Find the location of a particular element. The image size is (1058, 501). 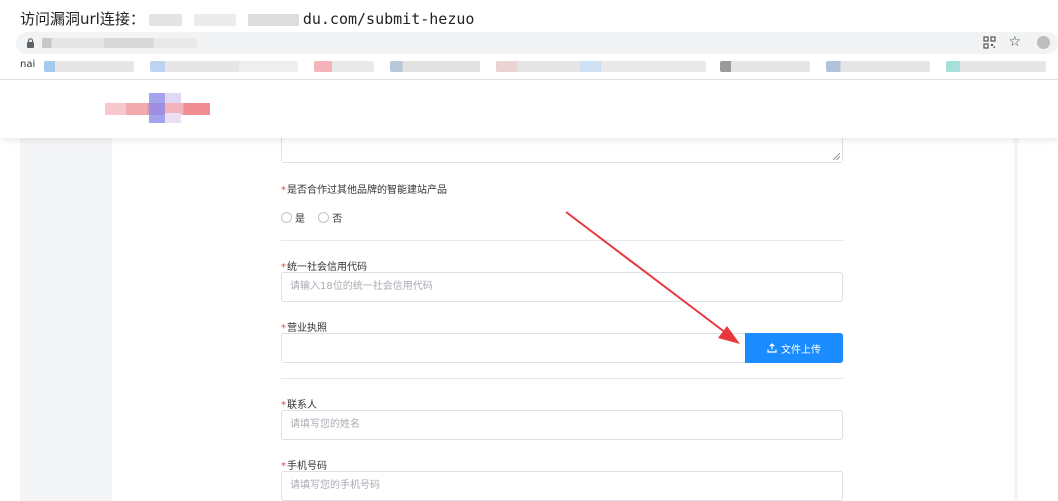

bookmarks-bar: nai is located at coordinates (529, 67).